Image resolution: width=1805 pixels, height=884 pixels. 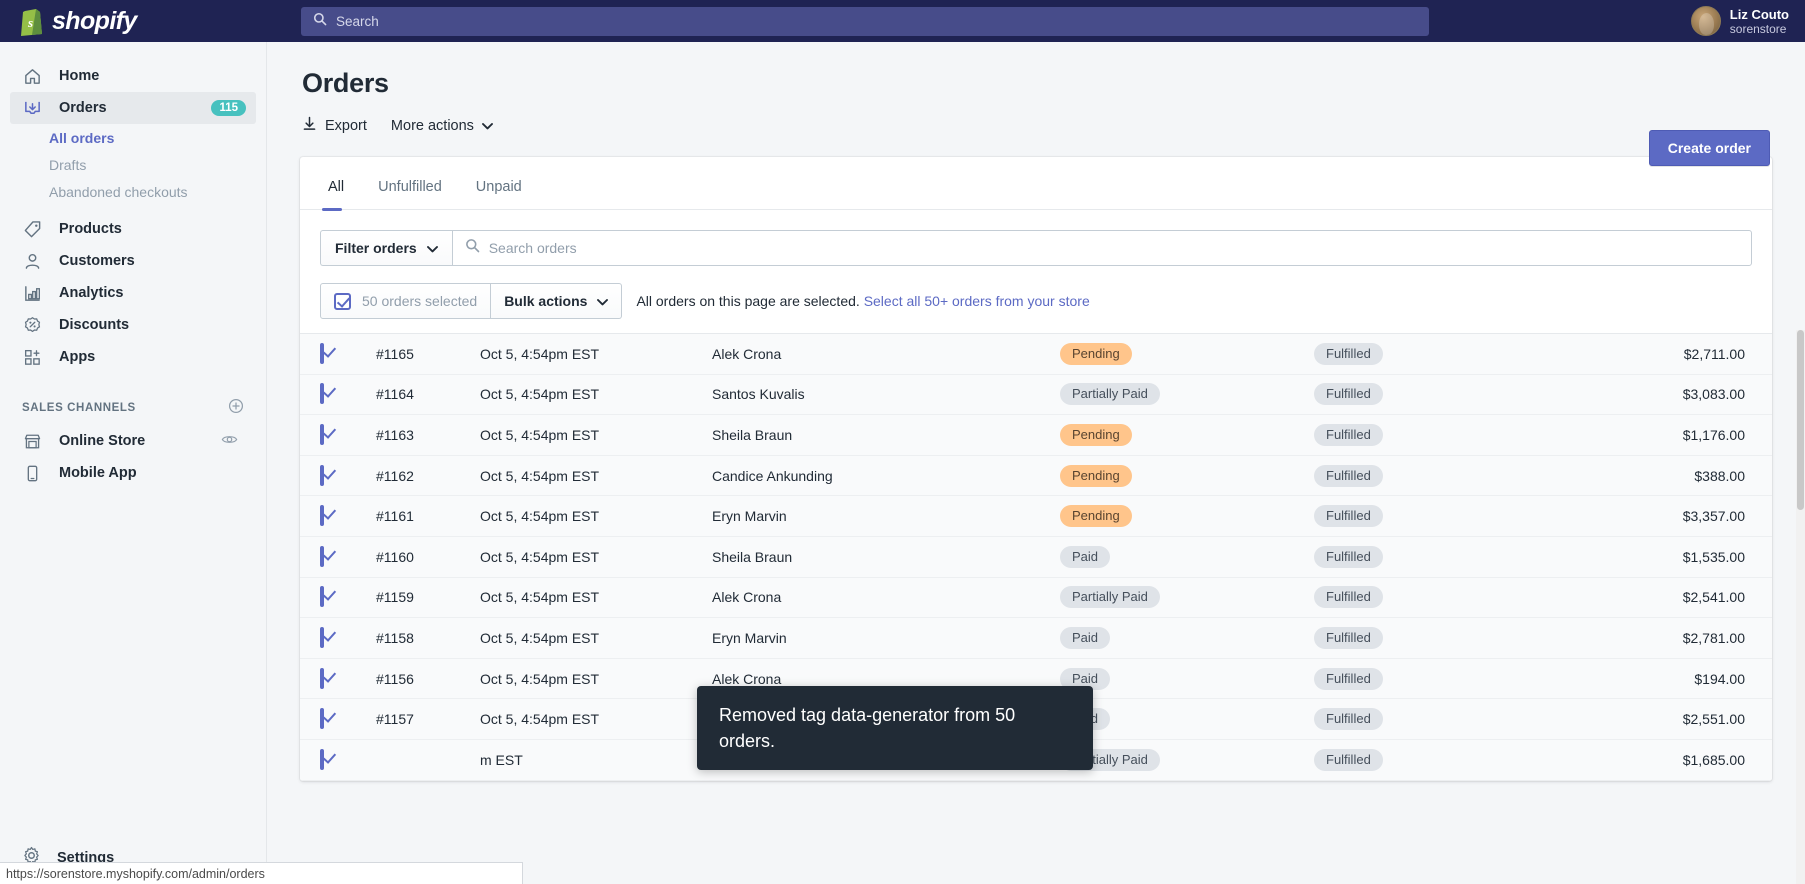 I want to click on shopify-wordmark: shopify, so click(x=94, y=20).